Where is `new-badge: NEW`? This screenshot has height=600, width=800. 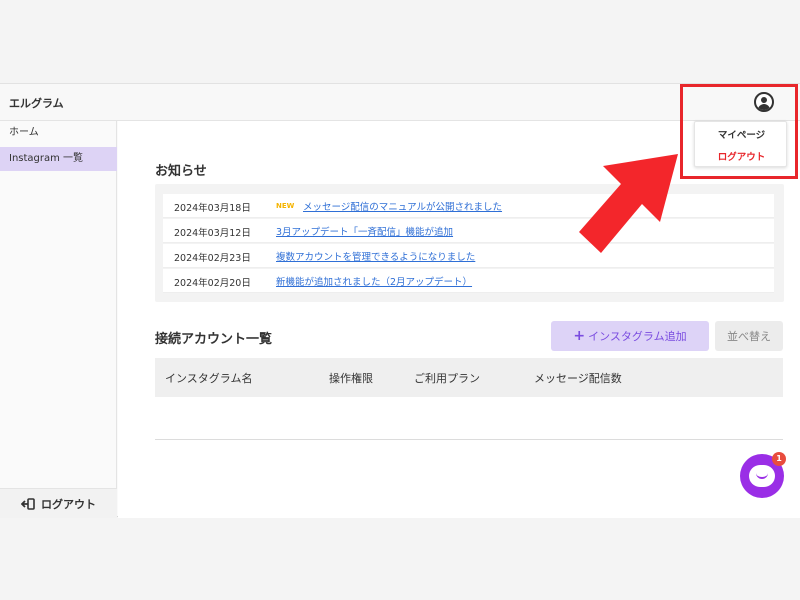 new-badge: NEW is located at coordinates (285, 206).